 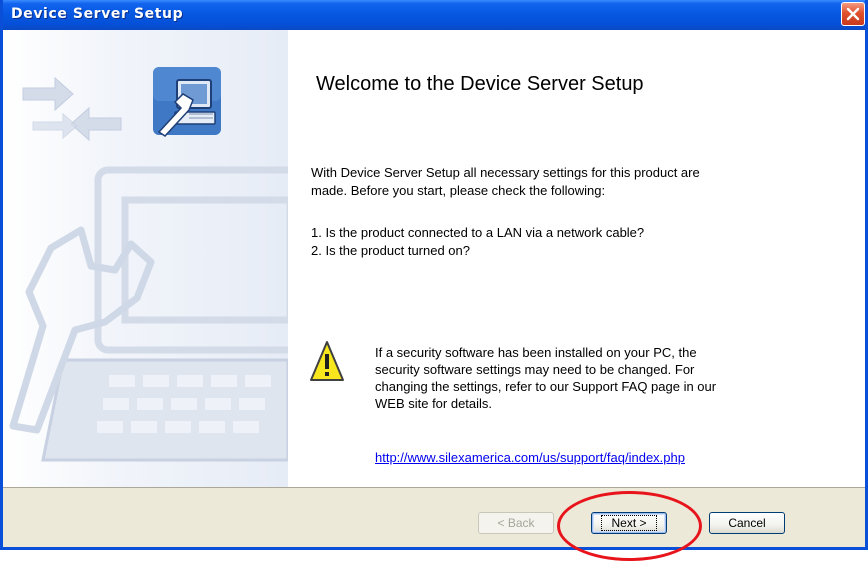 What do you see at coordinates (434, 15) in the screenshot?
I see `title-bar: Device Server Setup` at bounding box center [434, 15].